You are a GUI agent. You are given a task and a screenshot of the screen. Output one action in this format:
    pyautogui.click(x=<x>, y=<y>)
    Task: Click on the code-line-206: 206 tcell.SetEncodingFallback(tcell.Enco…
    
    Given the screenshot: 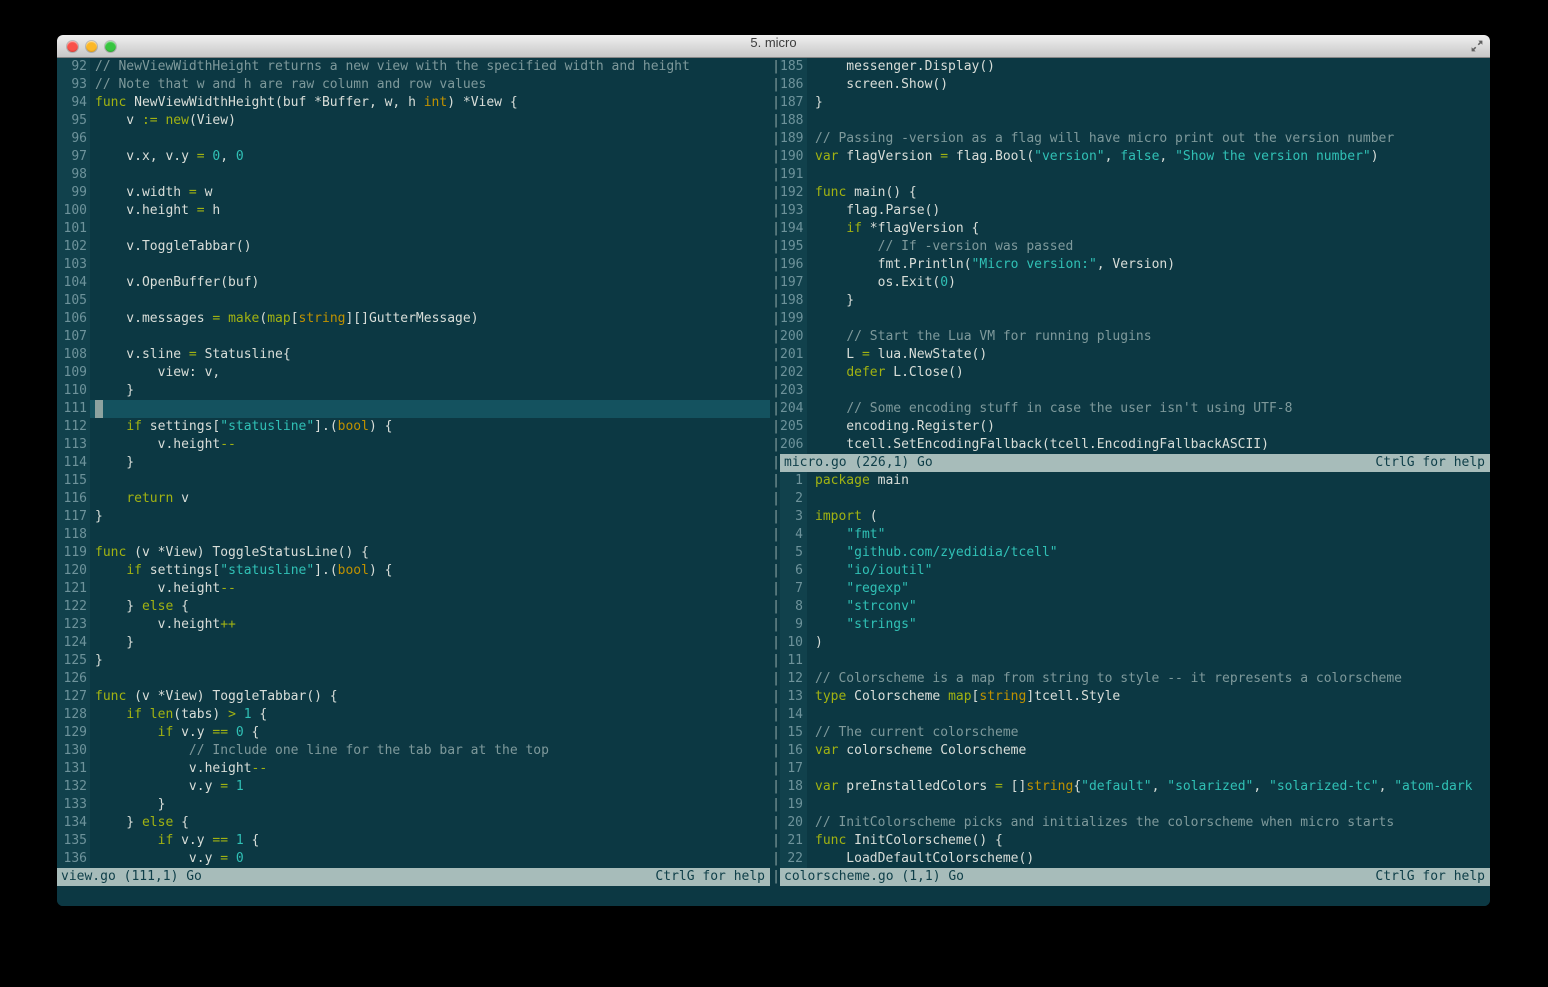 What is the action you would take?
    pyautogui.click(x=1135, y=445)
    